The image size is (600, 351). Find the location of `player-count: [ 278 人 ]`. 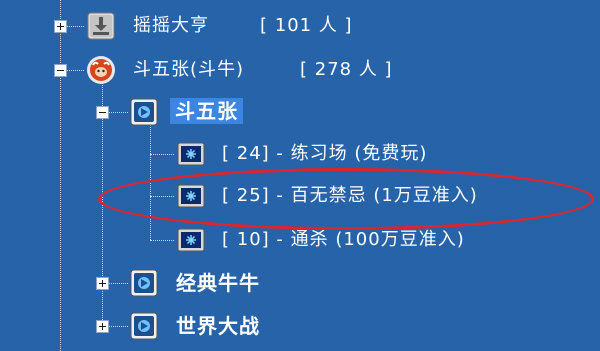

player-count: [ 278 人 ] is located at coordinates (346, 69).